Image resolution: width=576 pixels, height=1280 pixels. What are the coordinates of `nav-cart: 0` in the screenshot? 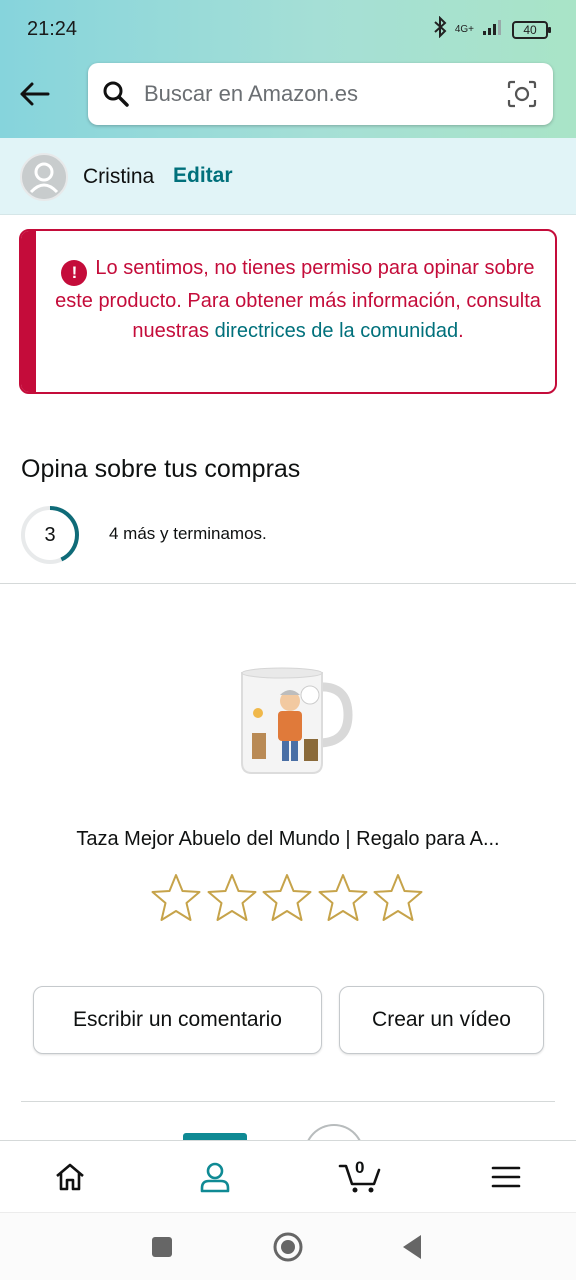 It's located at (360, 1177).